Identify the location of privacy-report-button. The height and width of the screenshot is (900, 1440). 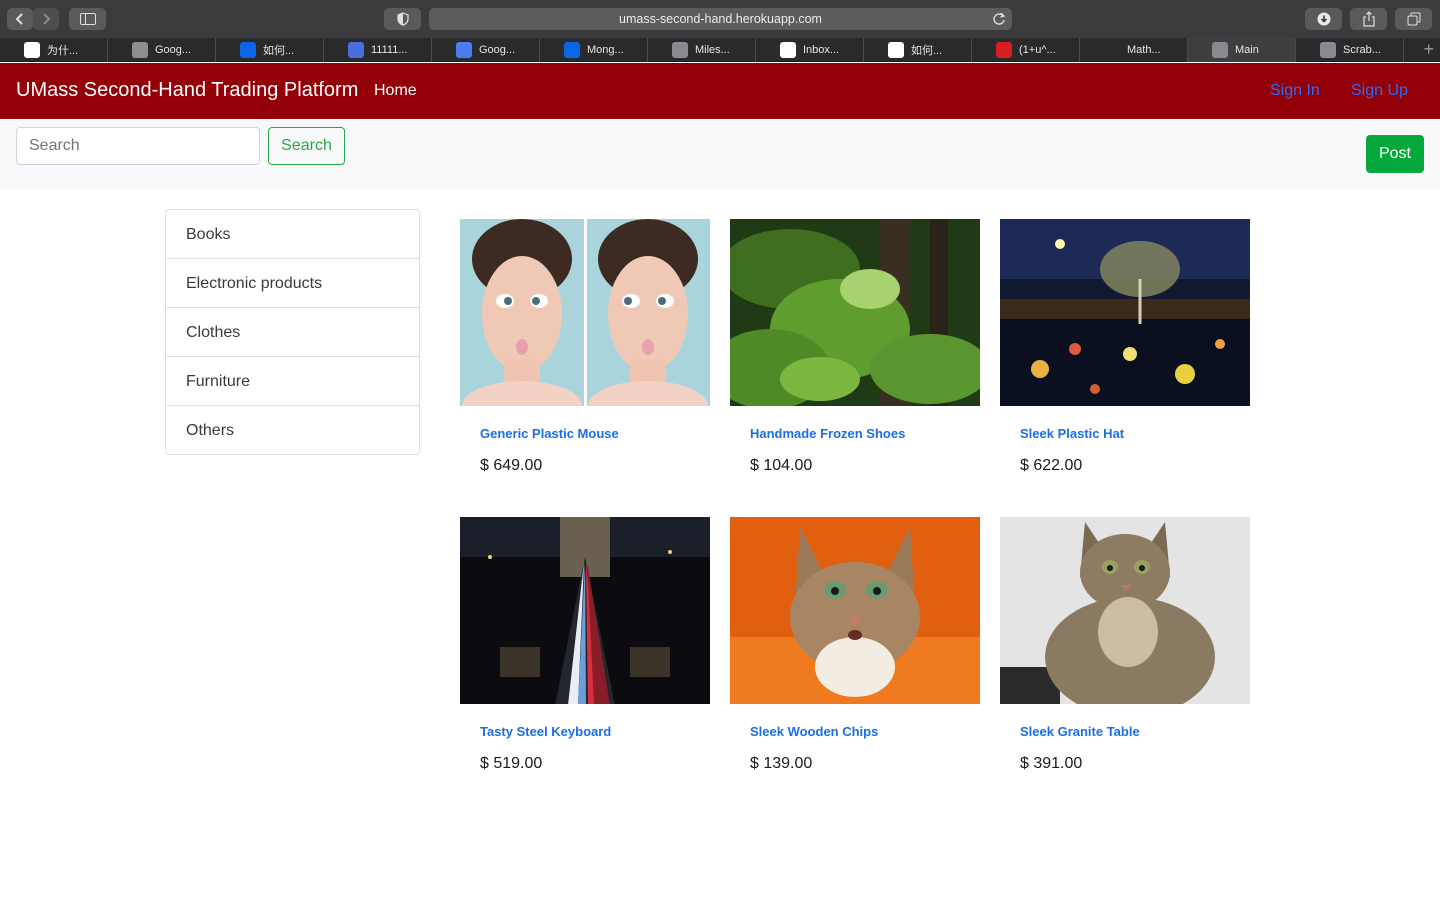
(402, 19).